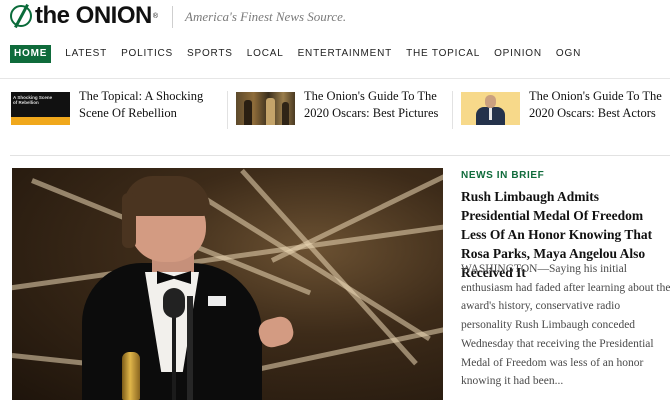 This screenshot has width=670, height=400. What do you see at coordinates (210, 54) in the screenshot?
I see `nav-item-sports: SPORTS` at bounding box center [210, 54].